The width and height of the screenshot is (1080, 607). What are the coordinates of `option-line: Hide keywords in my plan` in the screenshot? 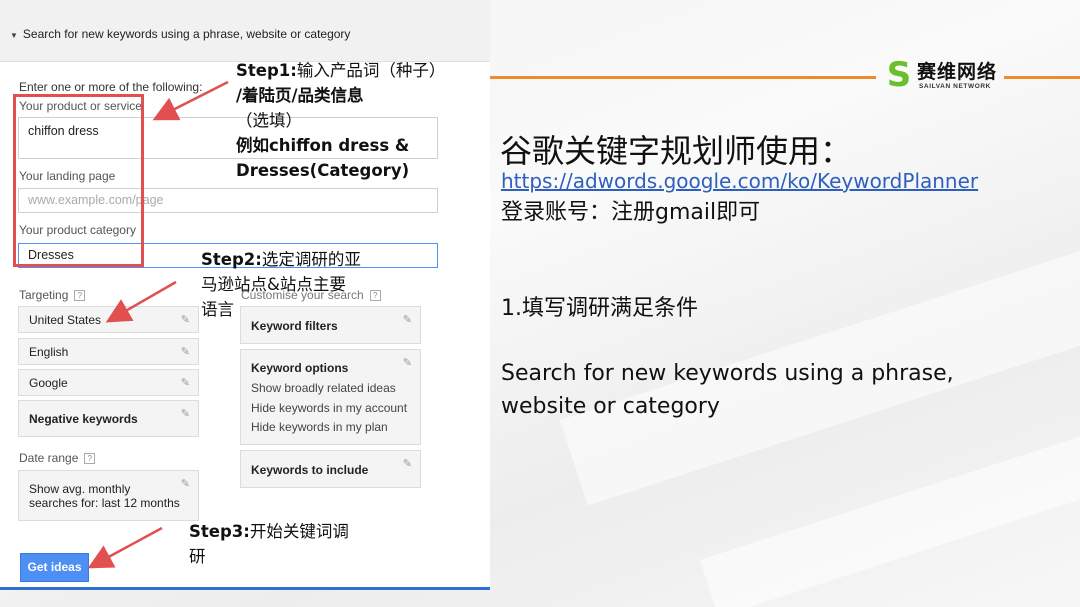 It's located at (319, 427).